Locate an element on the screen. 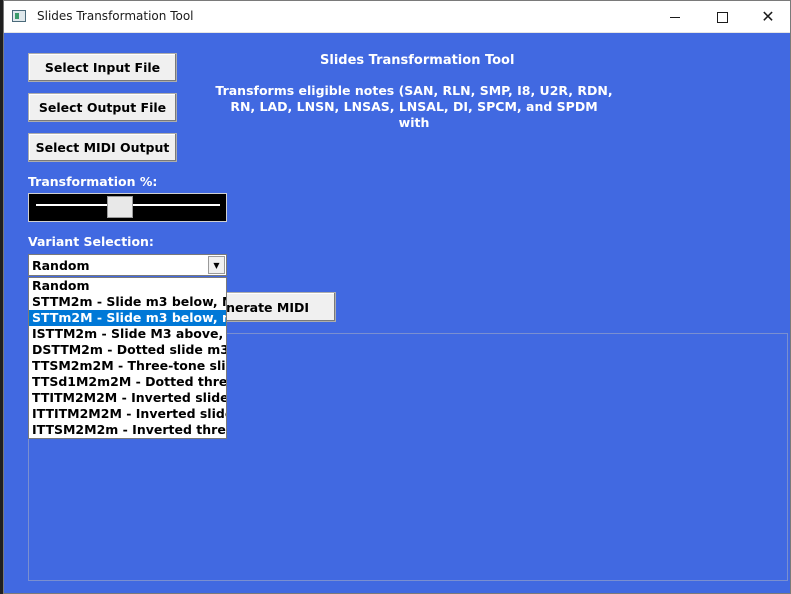 The height and width of the screenshot is (594, 791). page-heading: Slides Transformation Tool is located at coordinates (417, 60).